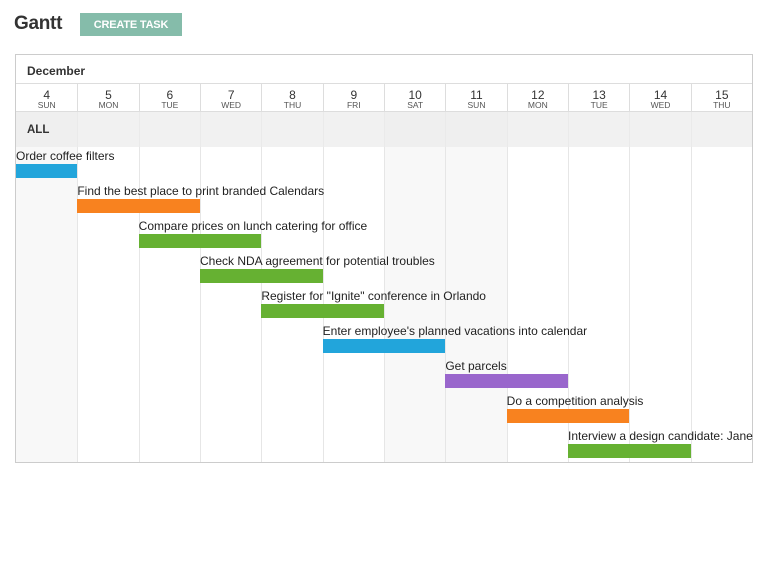 This screenshot has height=585, width=765. What do you see at coordinates (107, 97) in the screenshot?
I see `day-header: 5 MON` at bounding box center [107, 97].